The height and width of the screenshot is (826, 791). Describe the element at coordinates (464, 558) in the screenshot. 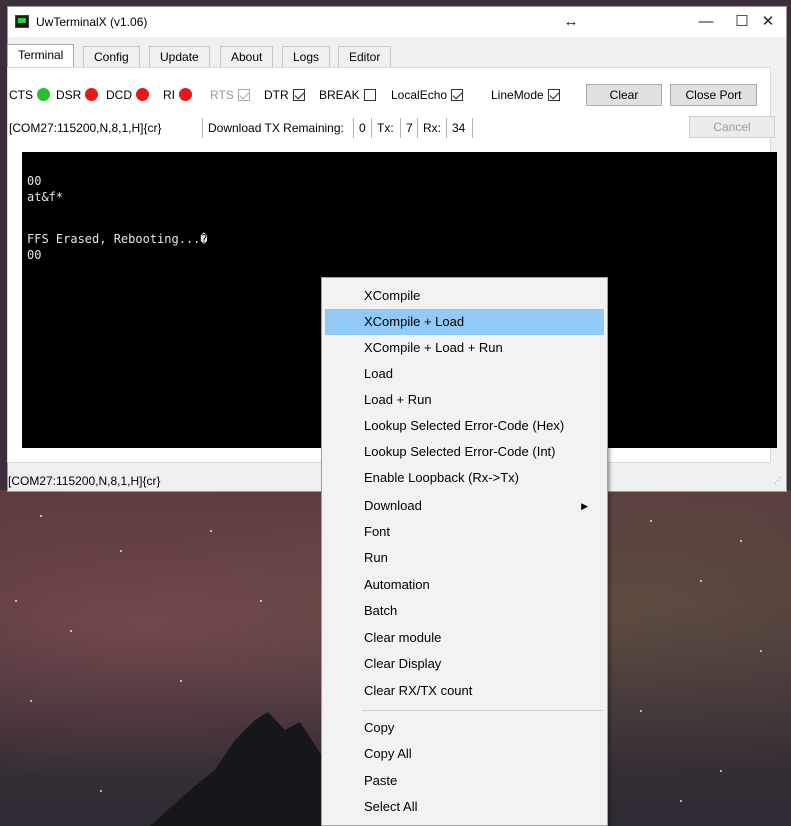

I see `menu-item-run: Run` at that location.